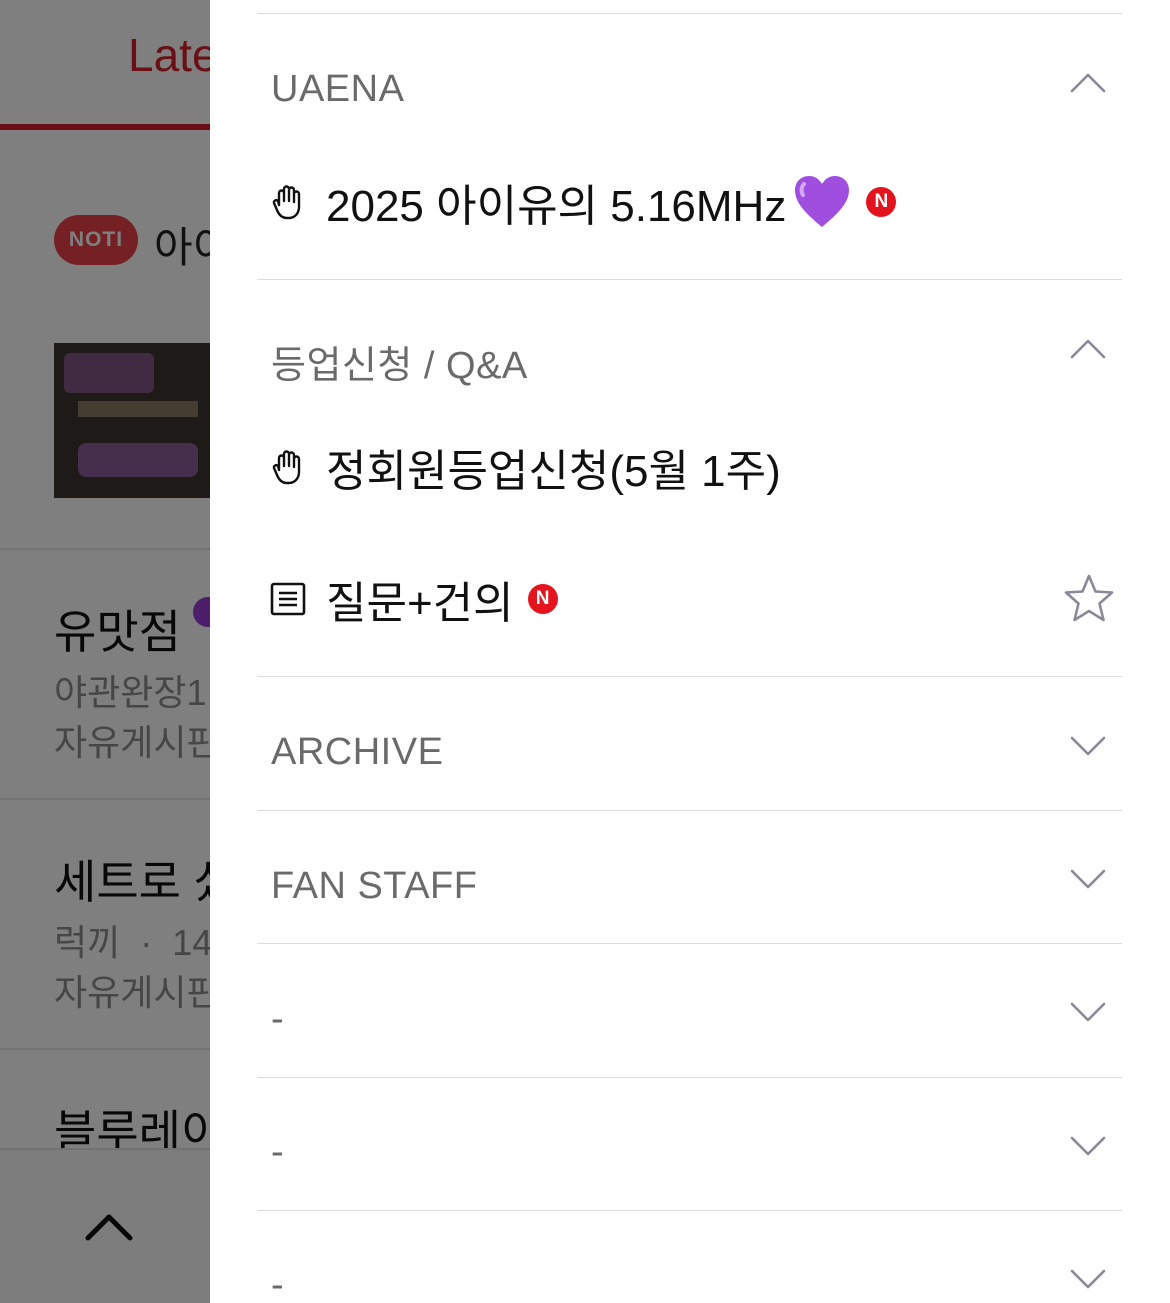 The image size is (1170, 1303). I want to click on menu-item-516mhz: 2025 아이유의 5.16MHz N, so click(582, 202).